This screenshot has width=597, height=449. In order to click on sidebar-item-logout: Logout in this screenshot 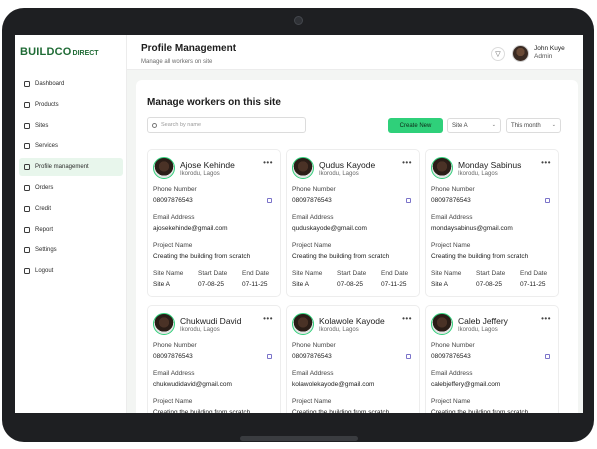, I will do `click(71, 271)`.